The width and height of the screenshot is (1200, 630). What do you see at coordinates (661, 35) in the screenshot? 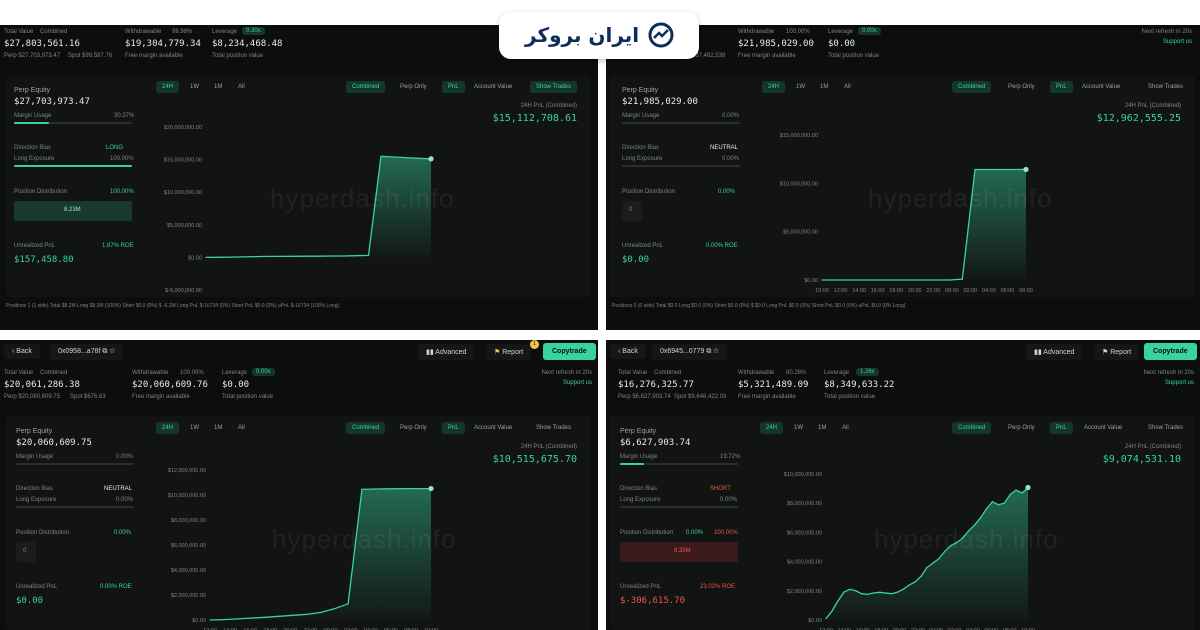
I see `brand-logo-icon` at bounding box center [661, 35].